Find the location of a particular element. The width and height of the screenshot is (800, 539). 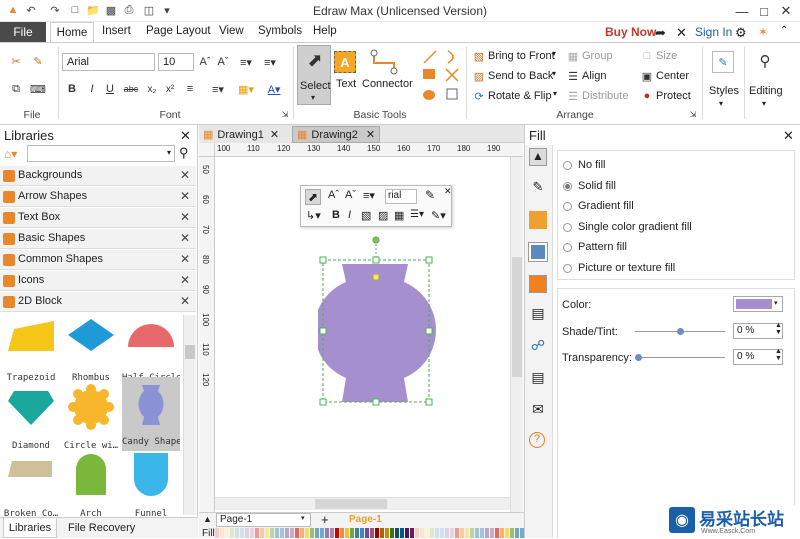

rotate-flip-button: Rotate & Flip is located at coordinates (520, 96).